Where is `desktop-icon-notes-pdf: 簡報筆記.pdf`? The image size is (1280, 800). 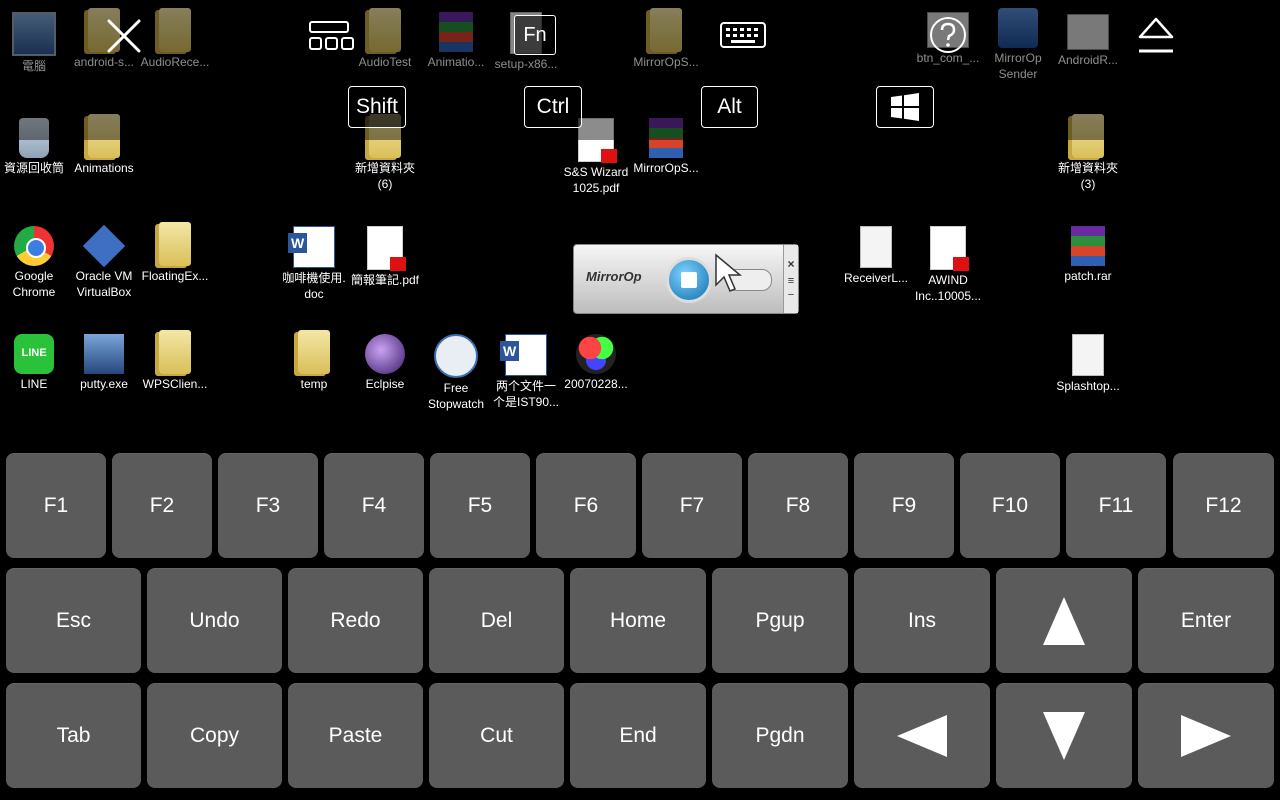
desktop-icon-notes-pdf: 簡報筆記.pdf is located at coordinates (385, 257).